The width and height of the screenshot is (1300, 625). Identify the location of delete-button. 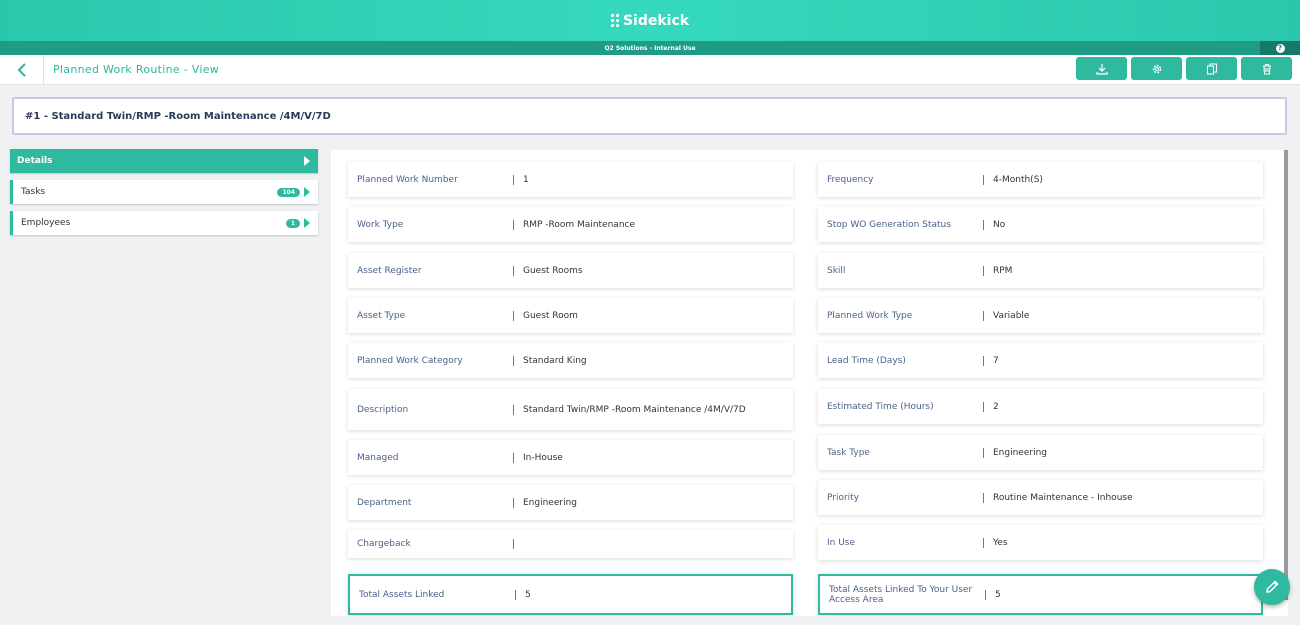
(1266, 68).